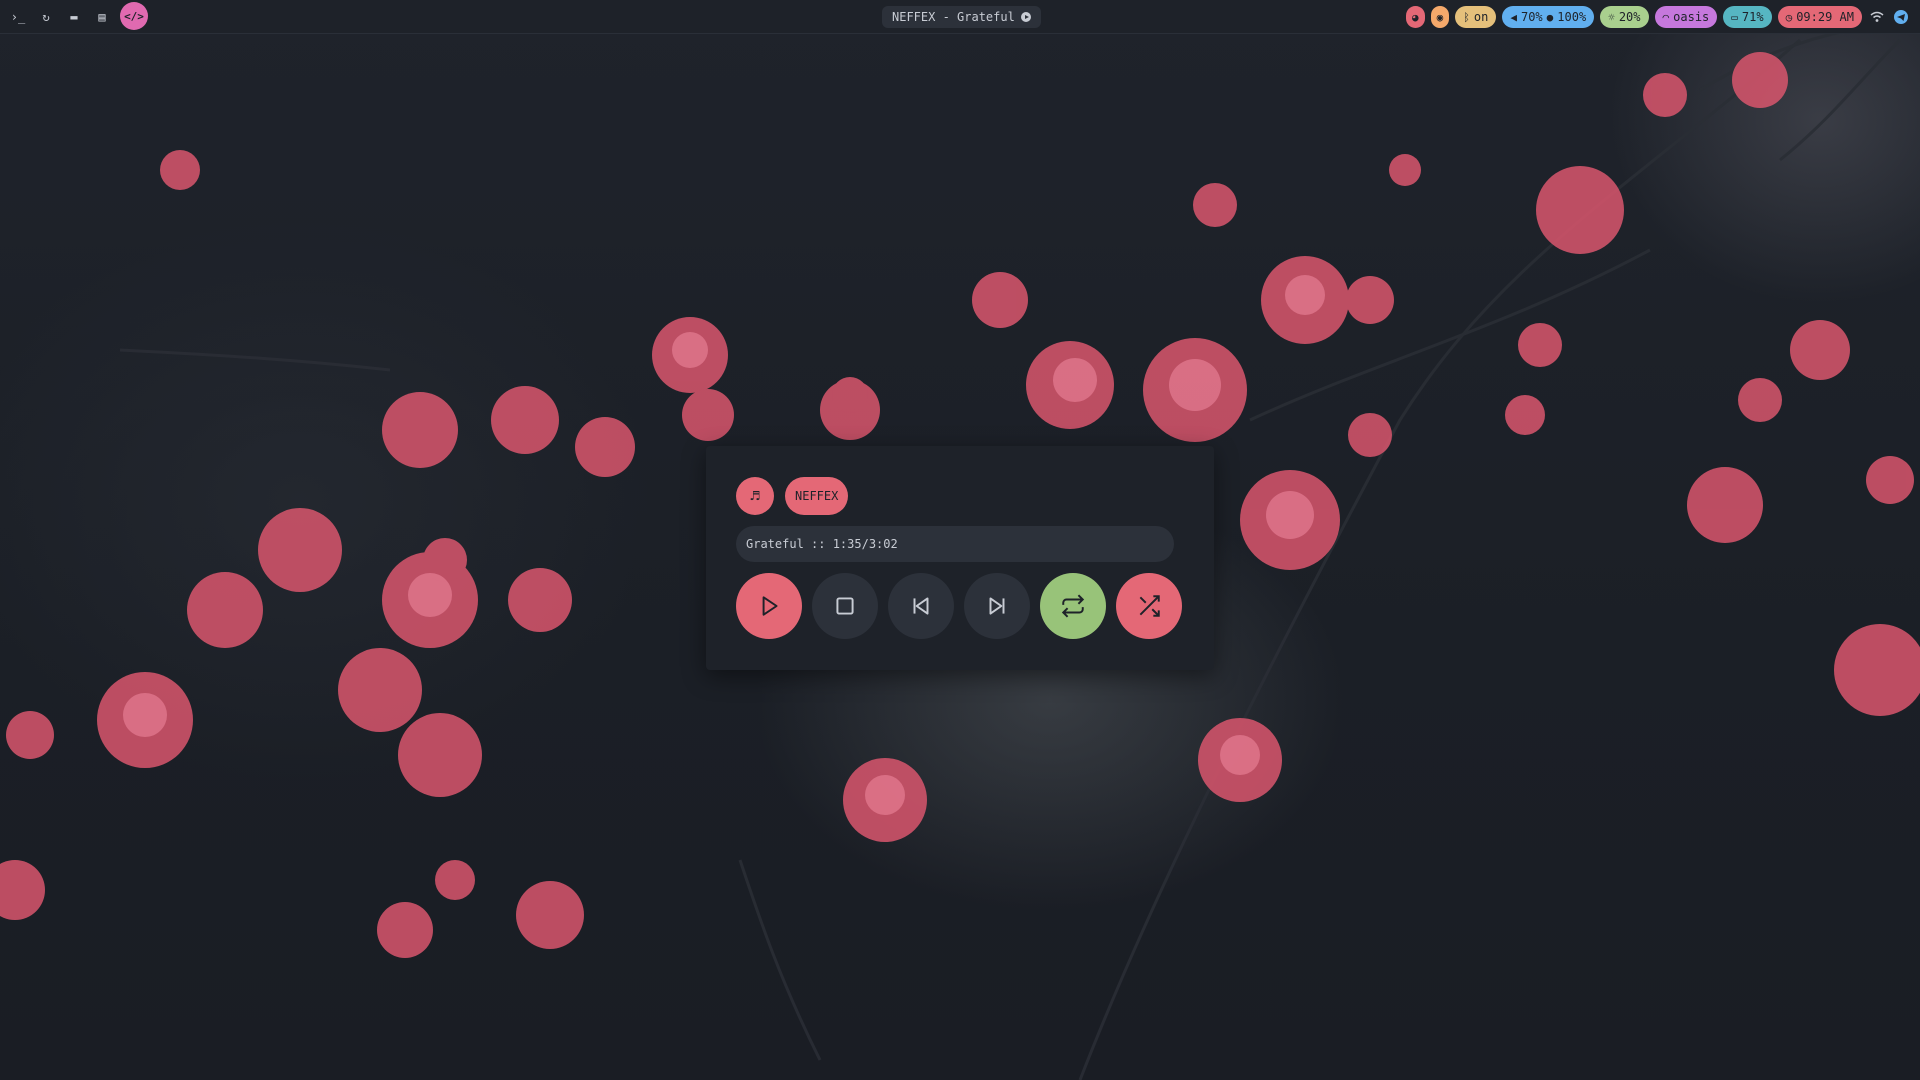  I want to click on workspace-launchers: ›_ ↻ ▬ ▤ </>, so click(78, 16).